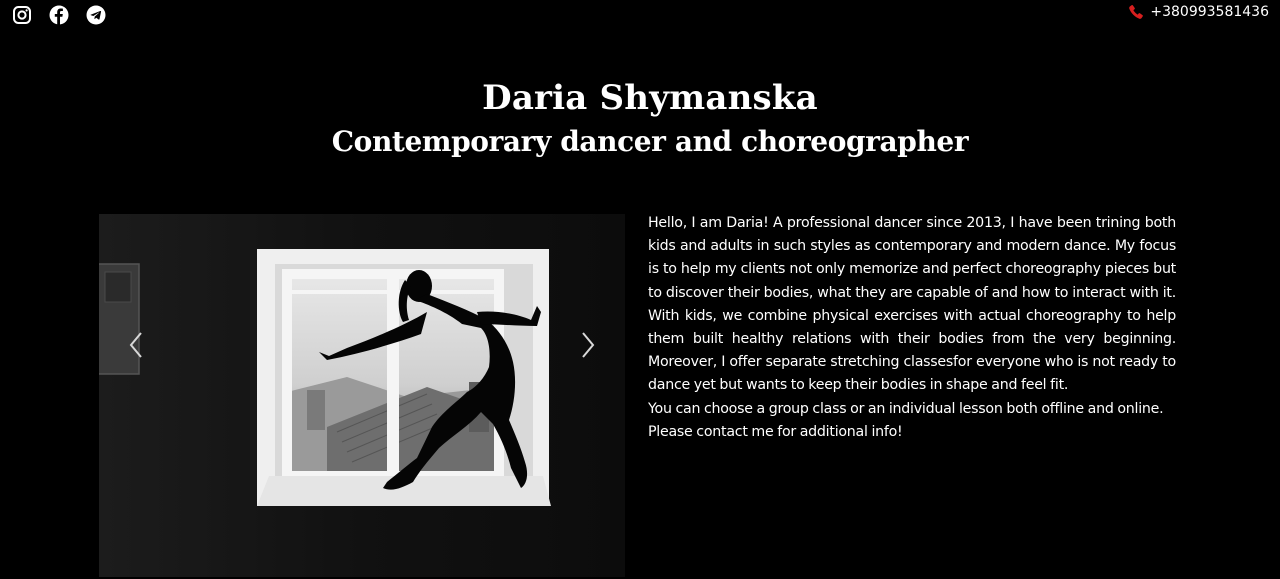 The height and width of the screenshot is (579, 1280). I want to click on phone-contact: +380993581436, so click(1198, 12).